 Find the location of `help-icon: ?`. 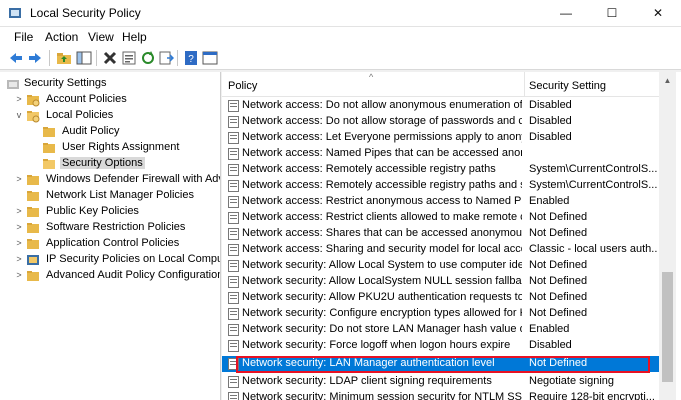

help-icon: ? is located at coordinates (191, 58).